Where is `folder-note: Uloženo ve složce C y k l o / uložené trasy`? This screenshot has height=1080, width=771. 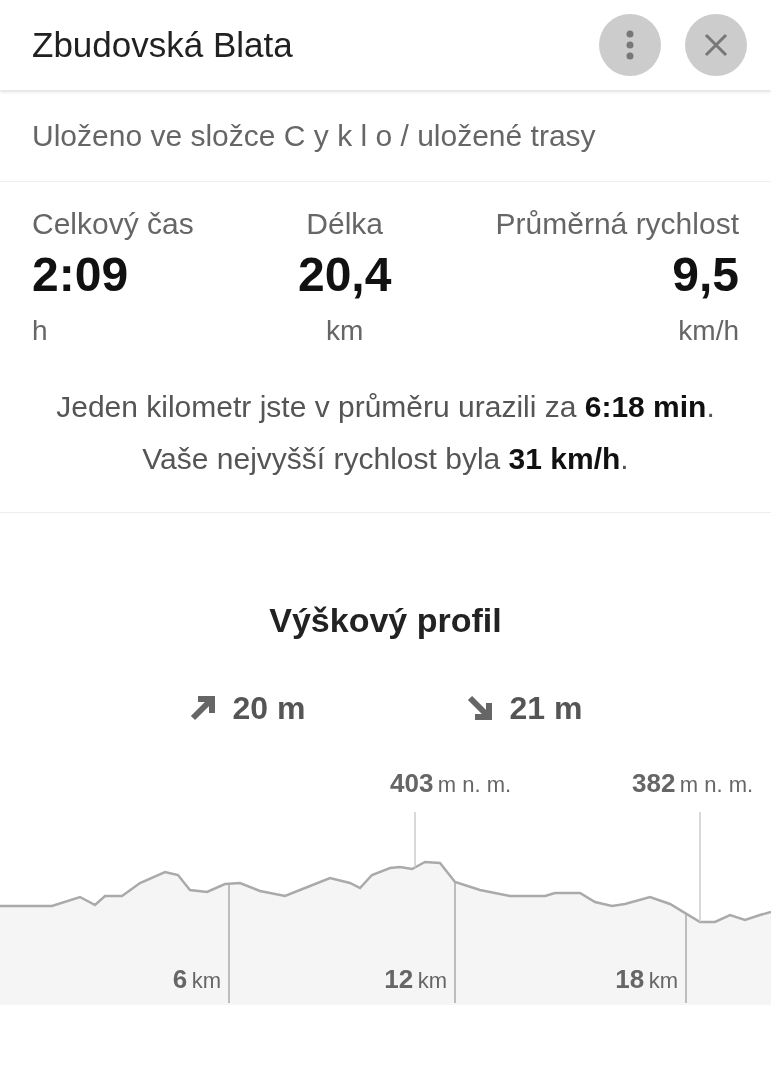 folder-note: Uloženo ve složce C y k l o / uložené trasy is located at coordinates (314, 136).